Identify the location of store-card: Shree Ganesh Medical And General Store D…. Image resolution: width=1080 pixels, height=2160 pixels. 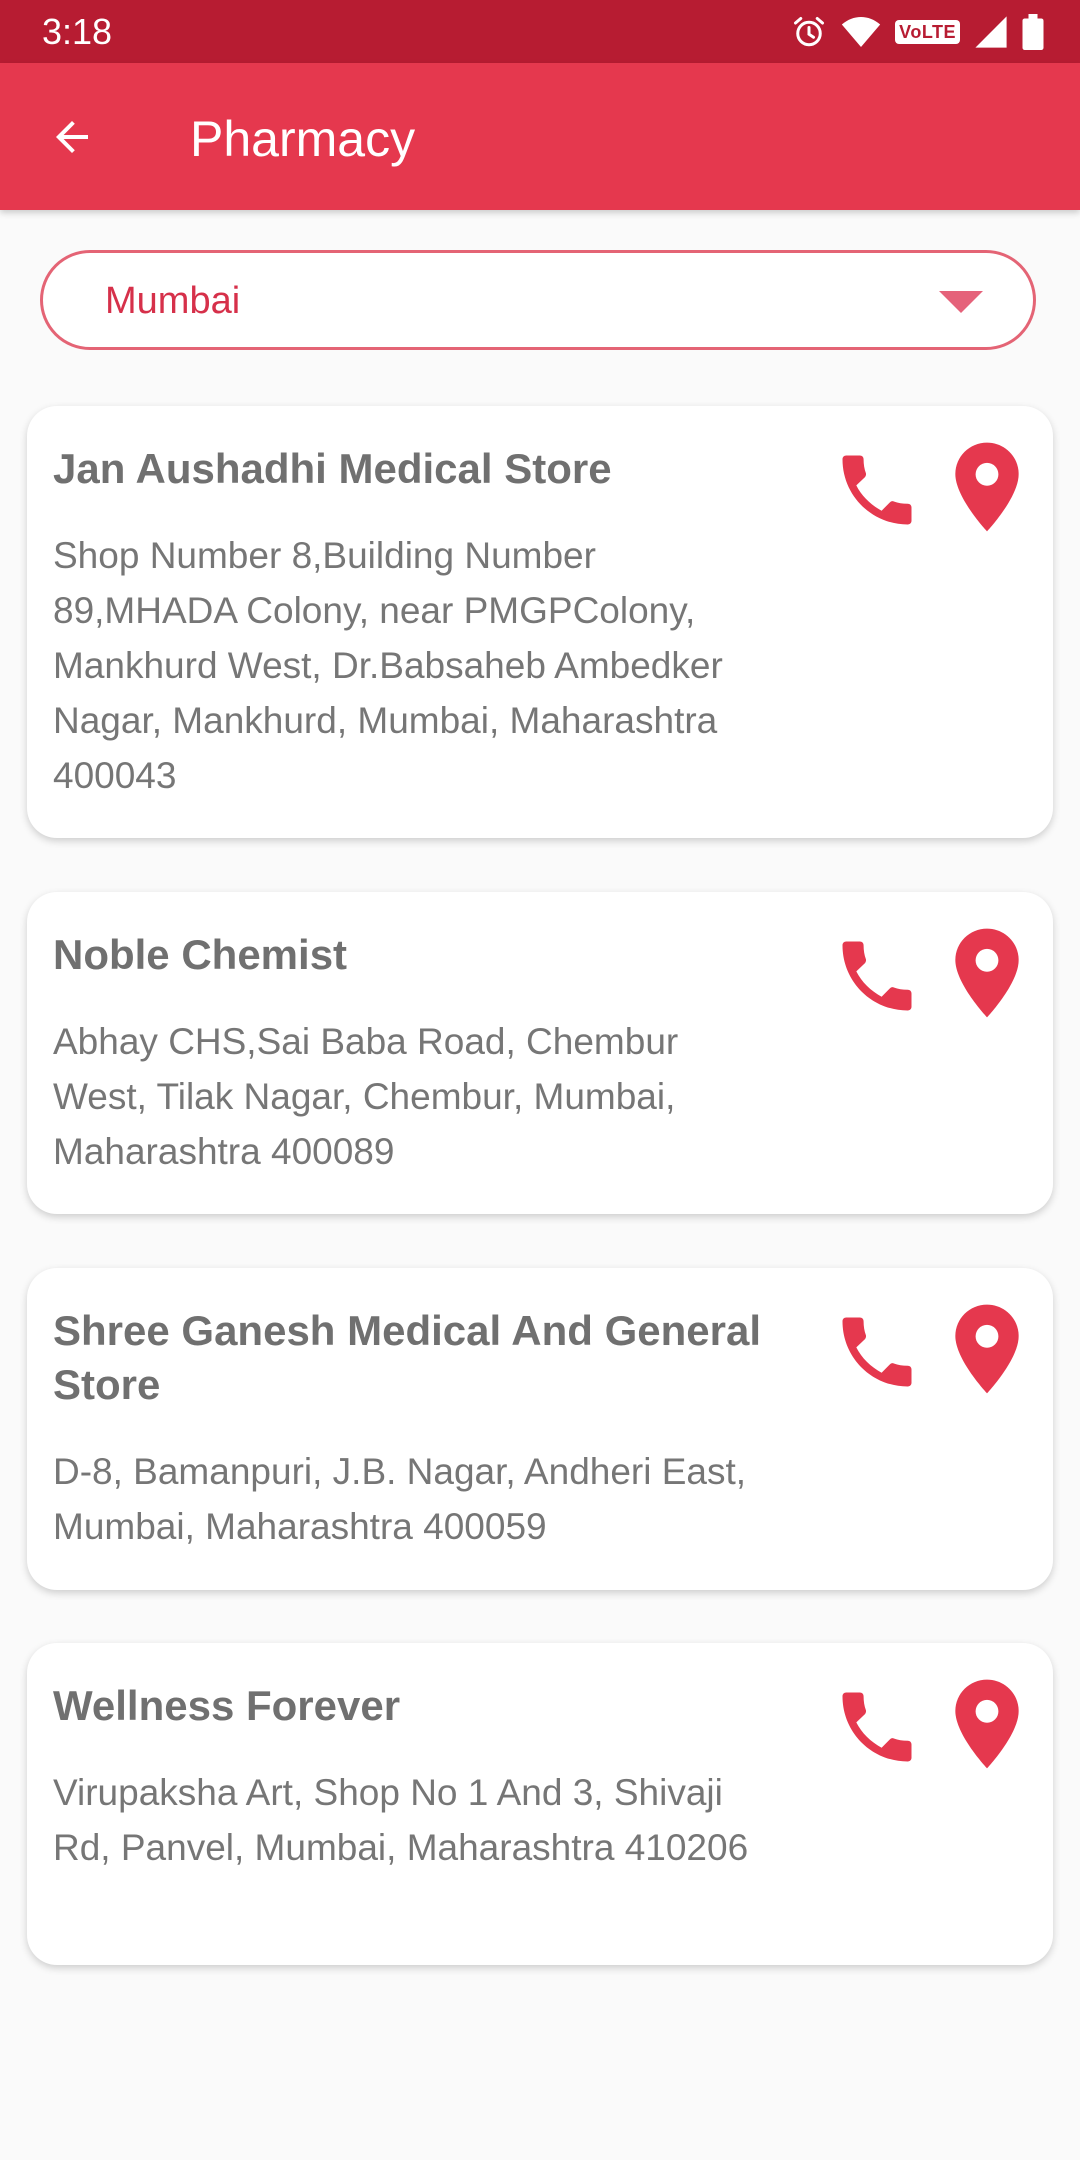
(540, 1429).